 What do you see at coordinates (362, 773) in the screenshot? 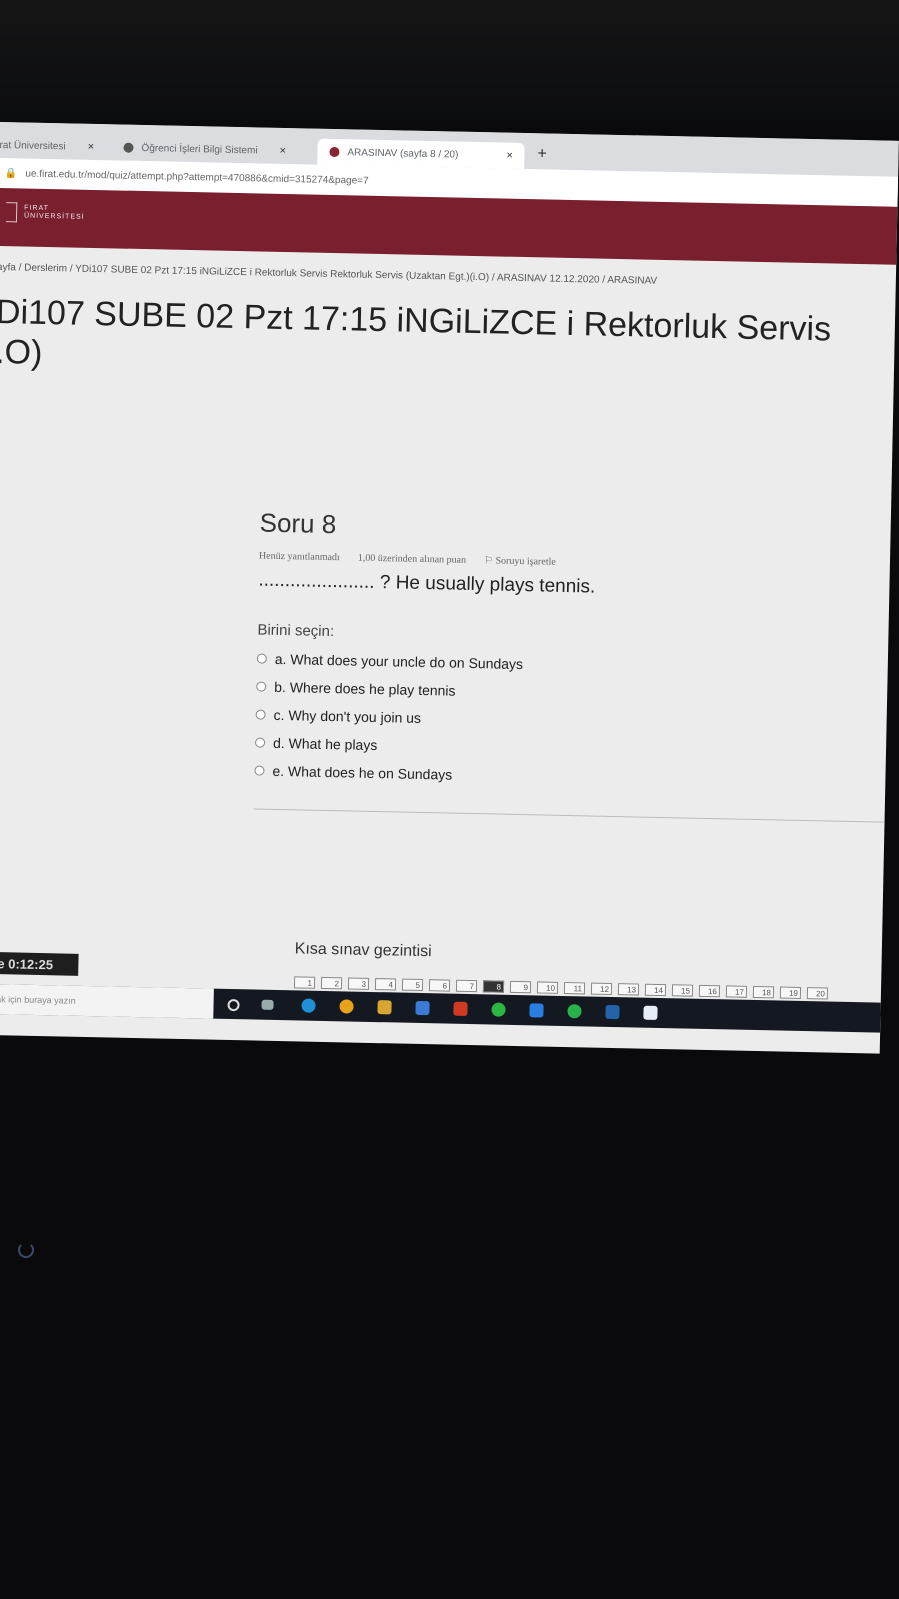
I see `option-label: e. What does he on Sundays` at bounding box center [362, 773].